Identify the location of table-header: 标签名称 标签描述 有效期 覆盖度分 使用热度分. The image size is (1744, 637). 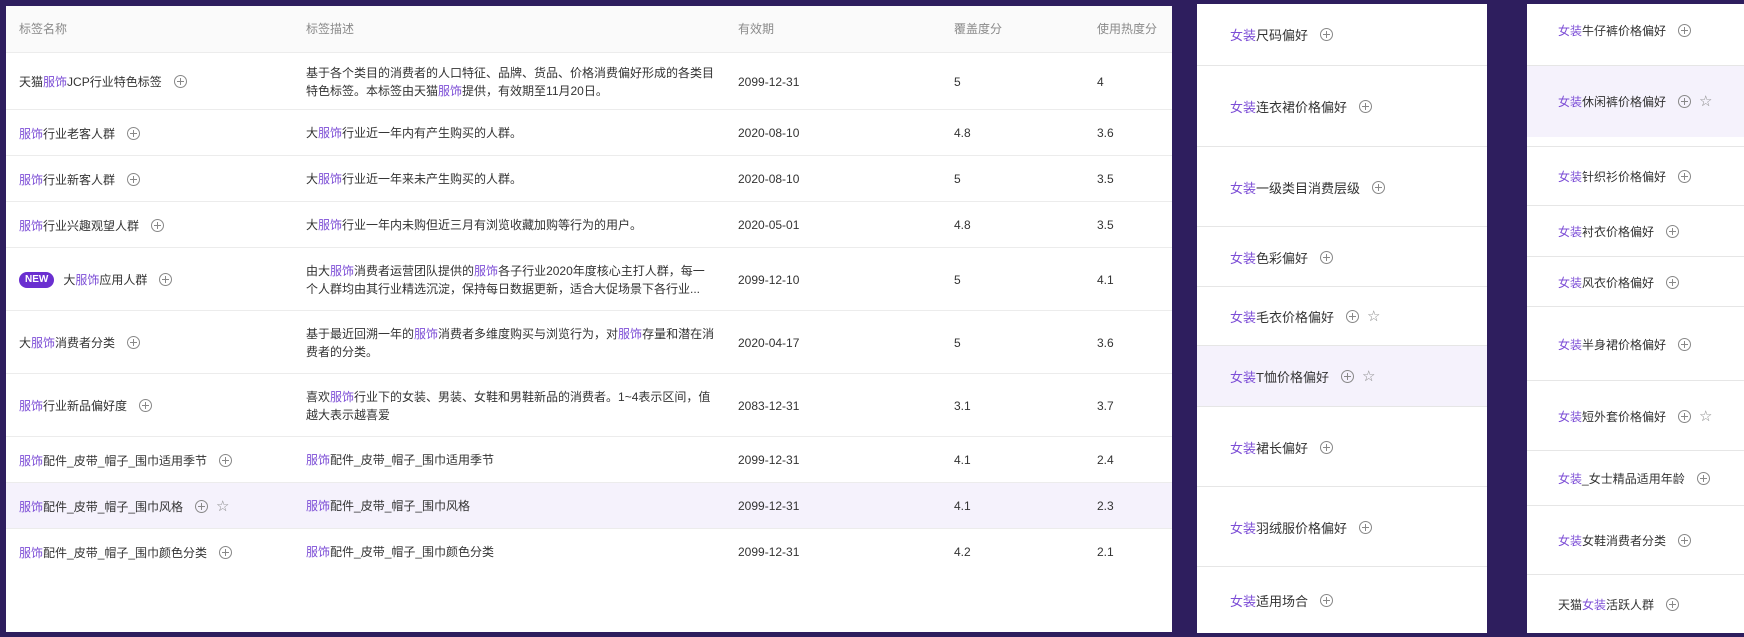
(589, 29).